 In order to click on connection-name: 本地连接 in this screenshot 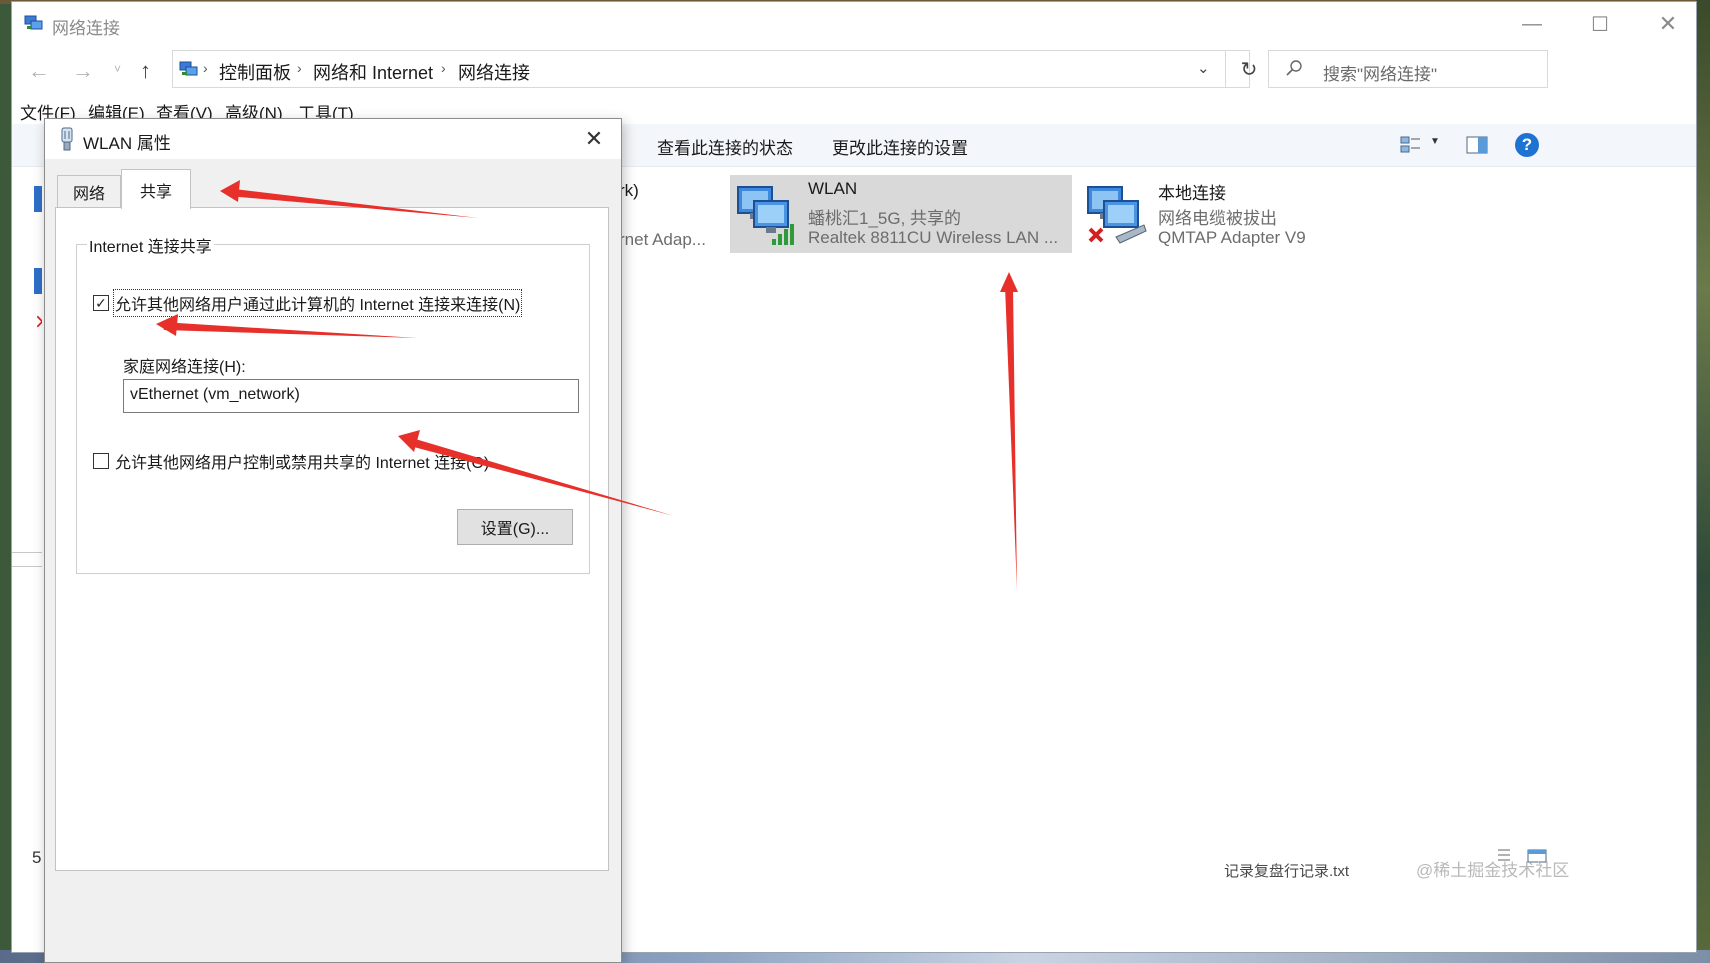, I will do `click(1192, 193)`.